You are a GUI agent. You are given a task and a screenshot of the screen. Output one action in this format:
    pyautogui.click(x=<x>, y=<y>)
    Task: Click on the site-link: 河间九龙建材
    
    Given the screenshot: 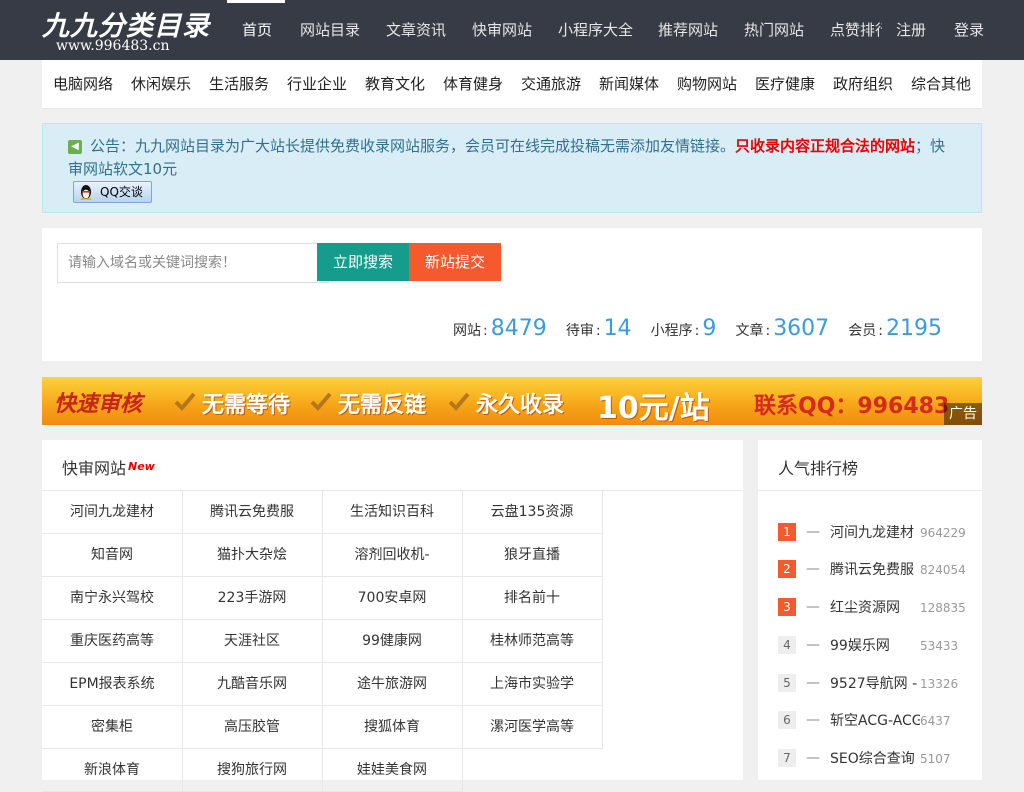 What is the action you would take?
    pyautogui.click(x=112, y=512)
    